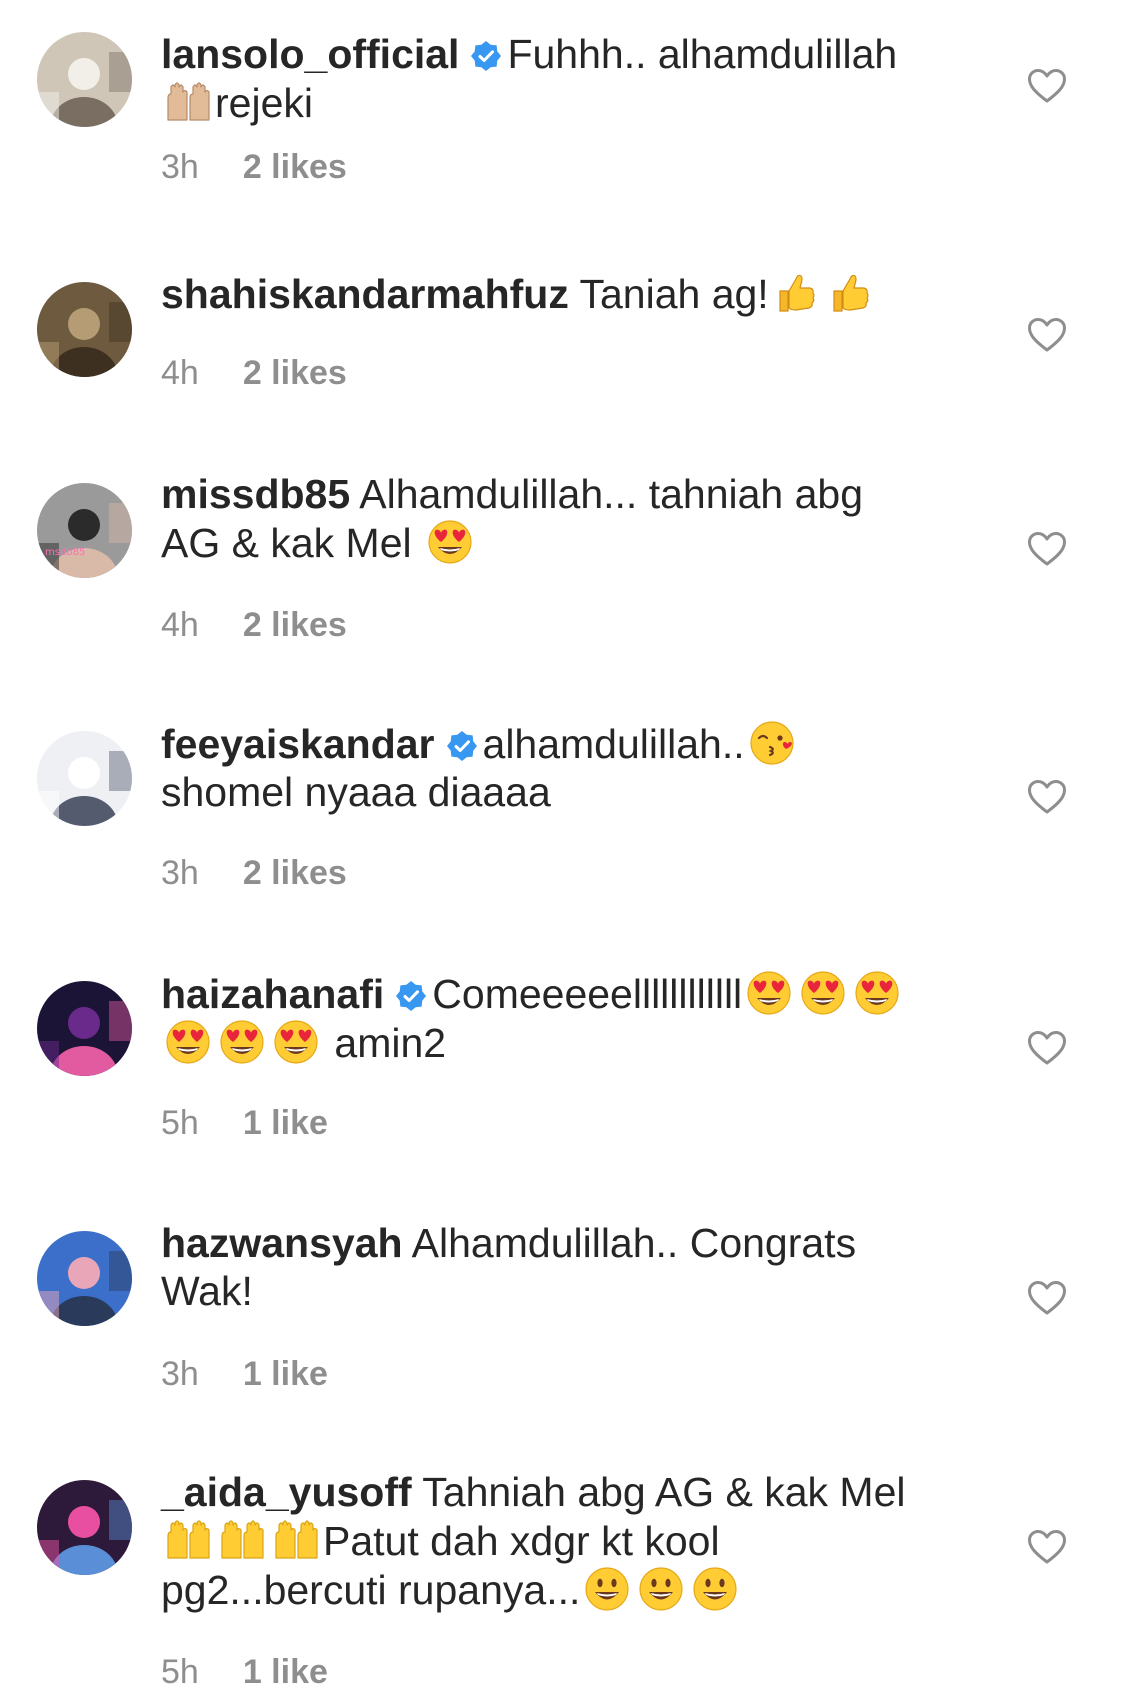 The image size is (1125, 1692). What do you see at coordinates (365, 294) in the screenshot?
I see `comment-username: shahiskandarmahfuz` at bounding box center [365, 294].